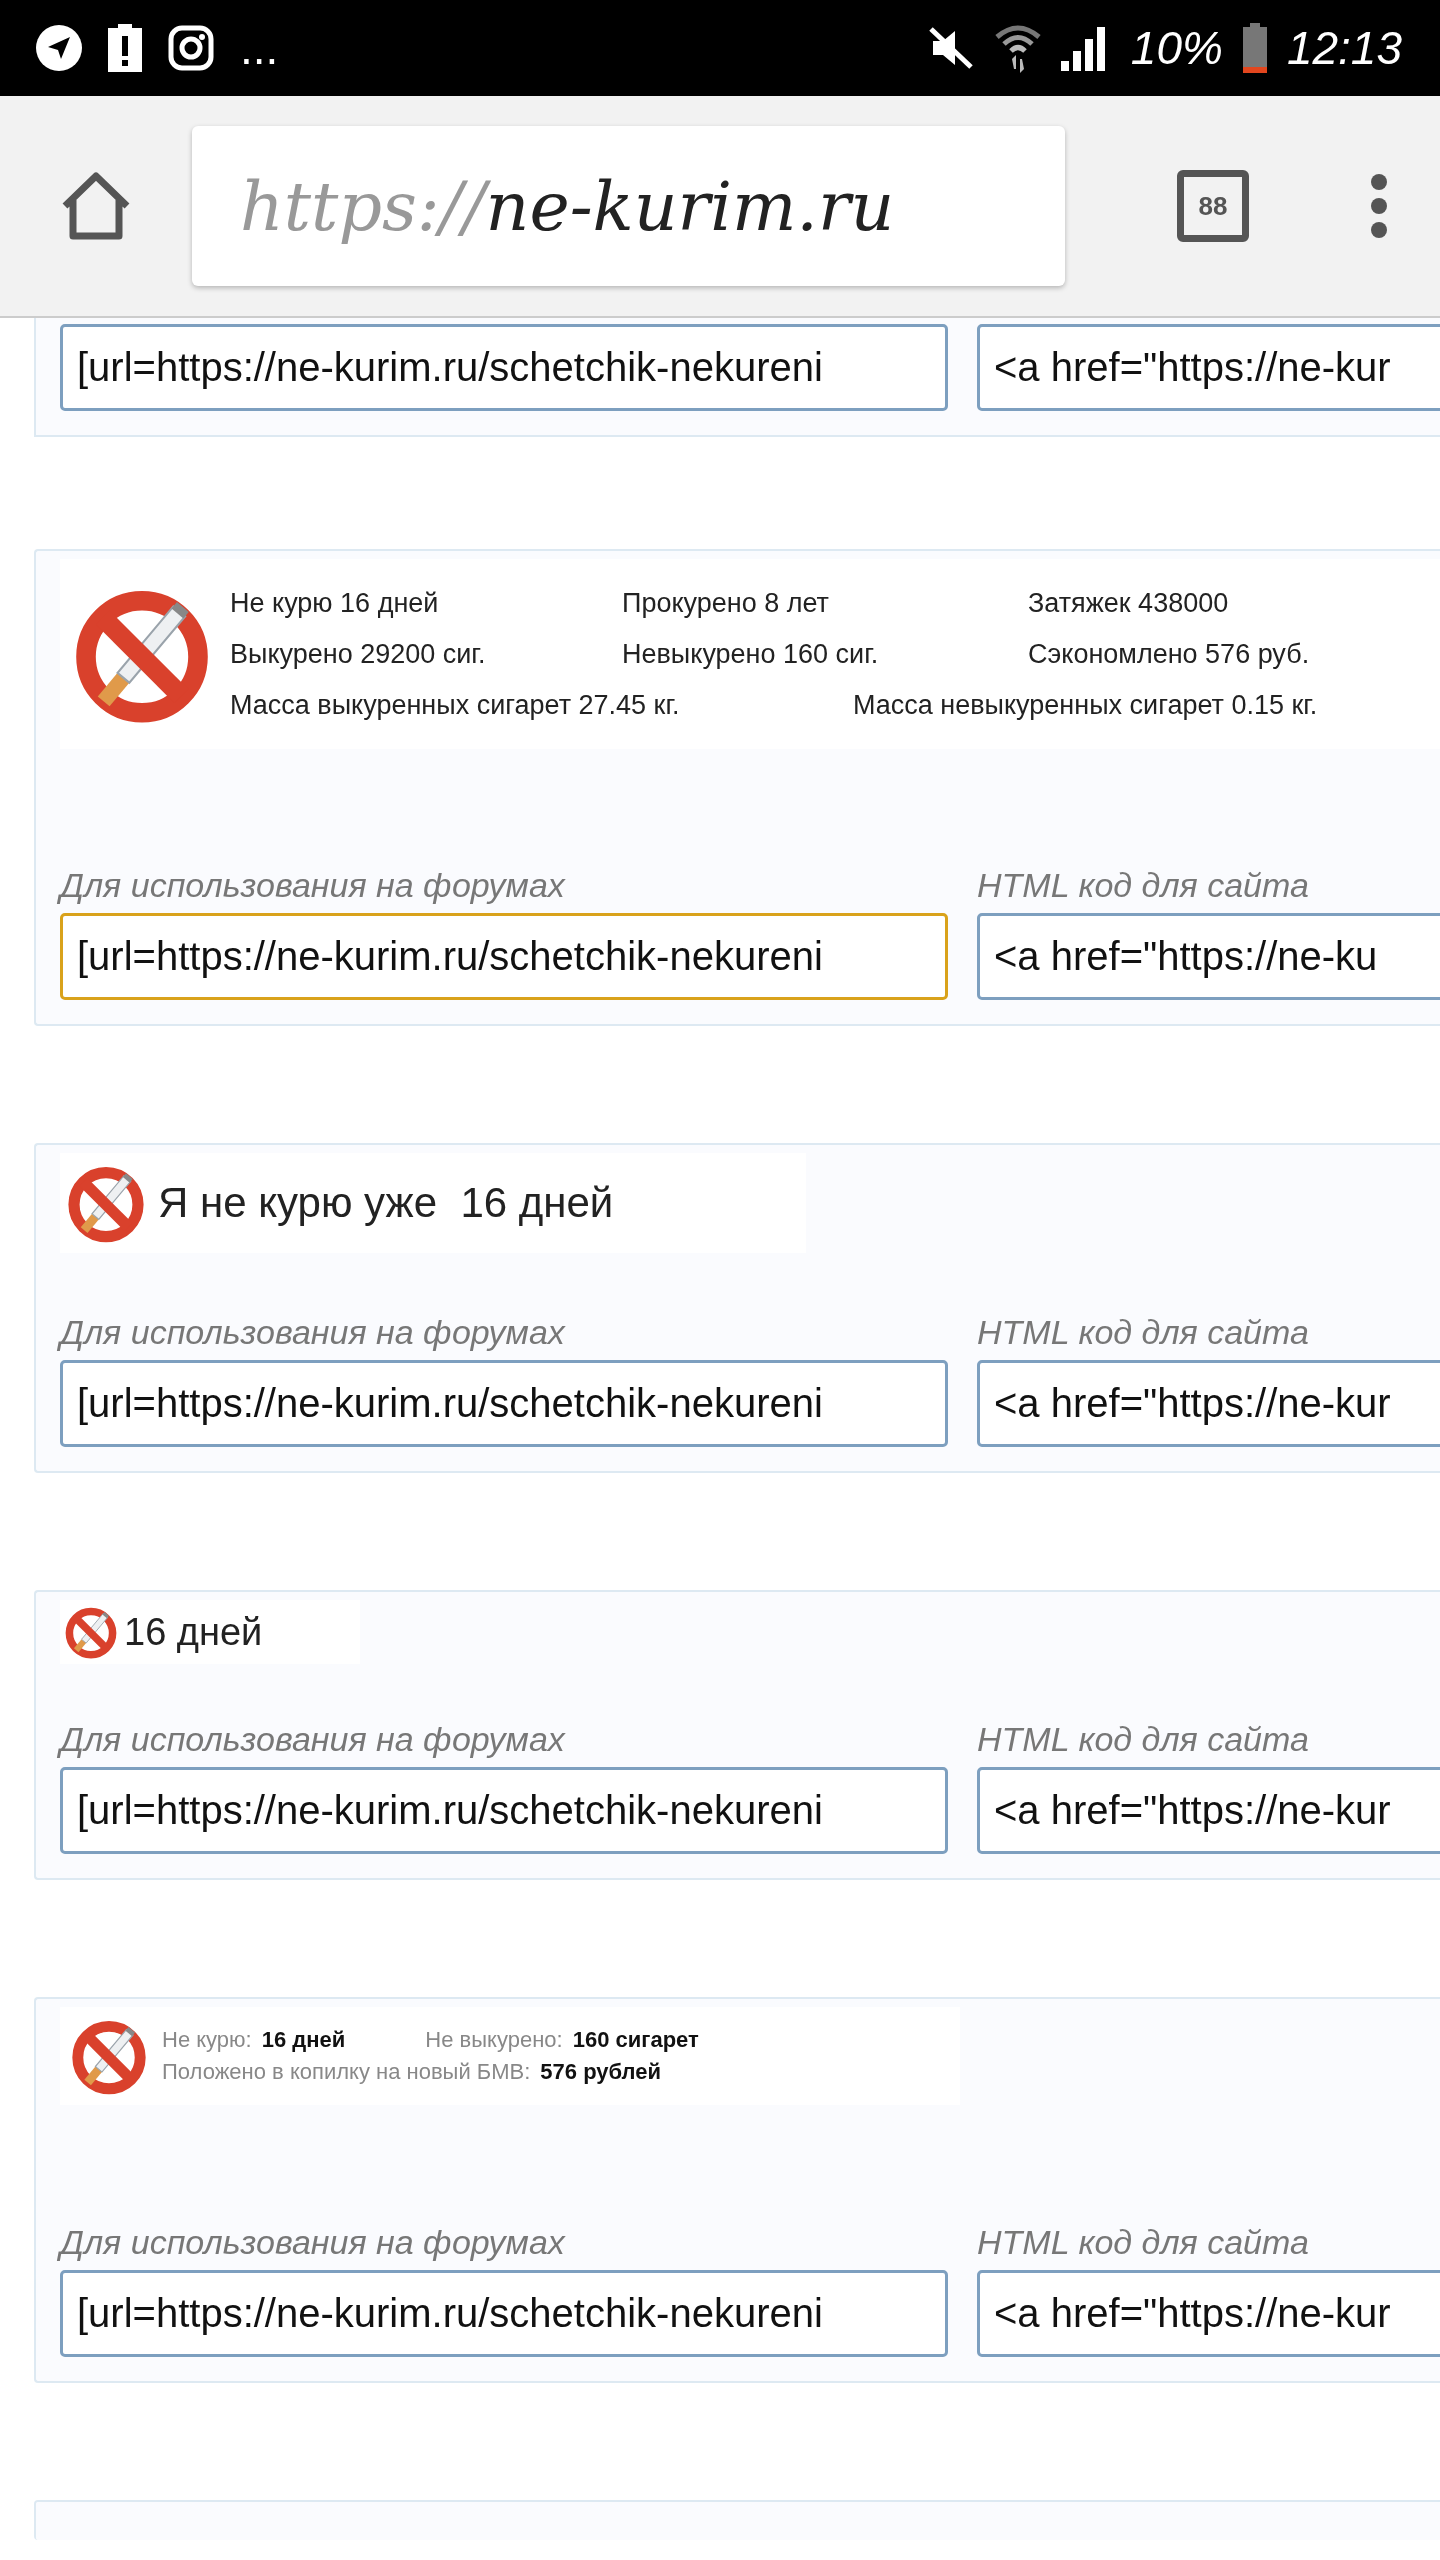  Describe the element at coordinates (207, 2040) in the screenshot. I see `stat-label: Не курю:` at that location.